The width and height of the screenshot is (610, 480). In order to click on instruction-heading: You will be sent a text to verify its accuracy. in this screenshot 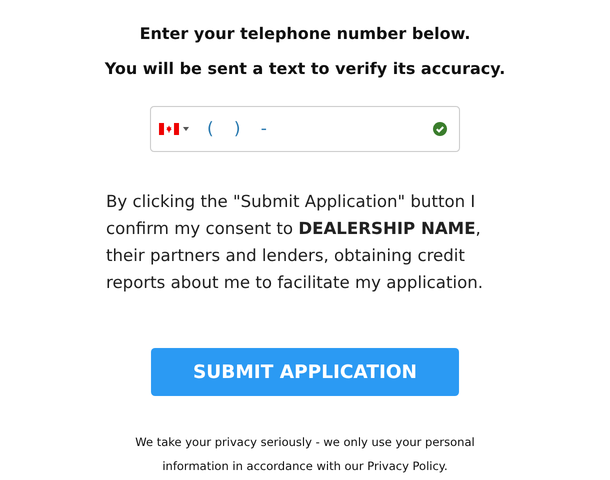, I will do `click(305, 68)`.